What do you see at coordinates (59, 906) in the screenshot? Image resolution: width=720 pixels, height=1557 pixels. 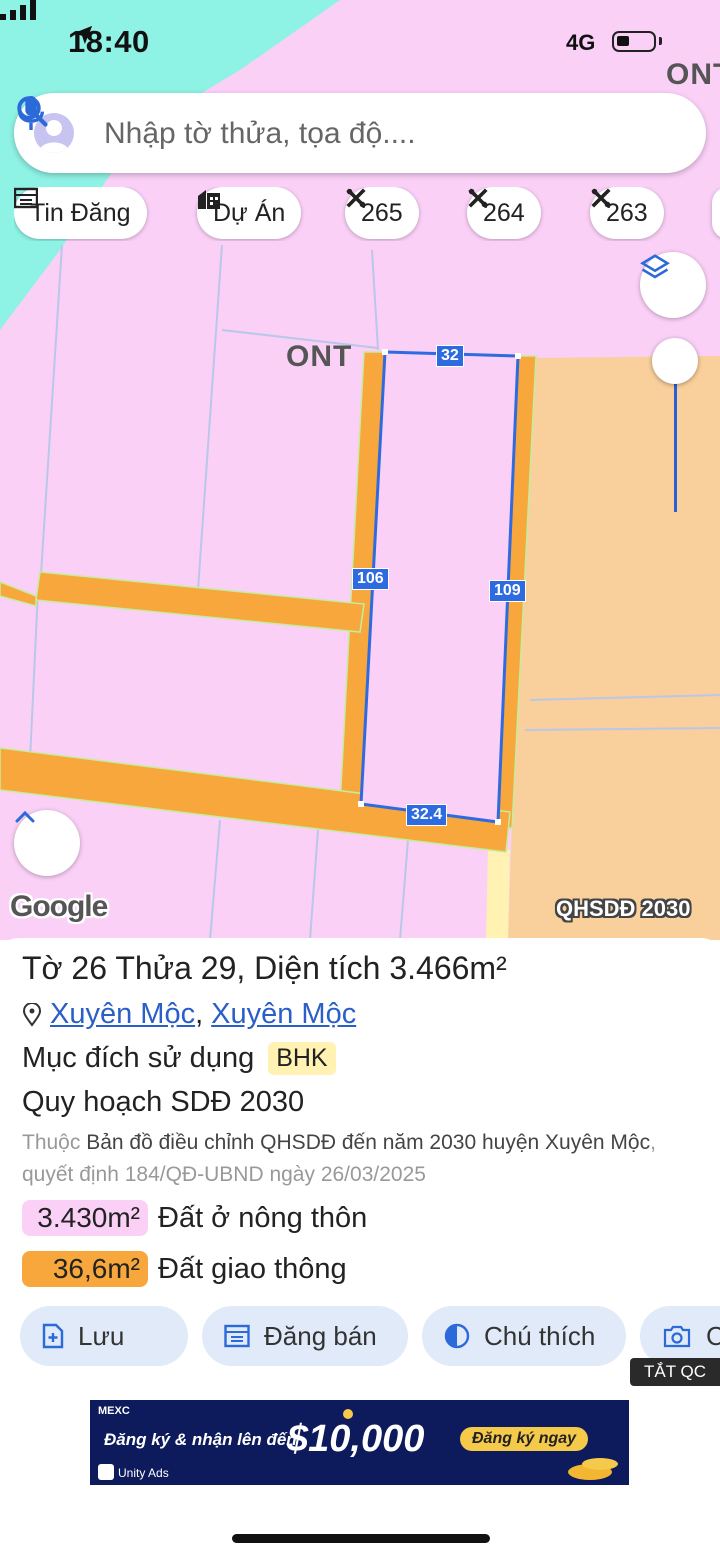 I see `google-logo: Google` at bounding box center [59, 906].